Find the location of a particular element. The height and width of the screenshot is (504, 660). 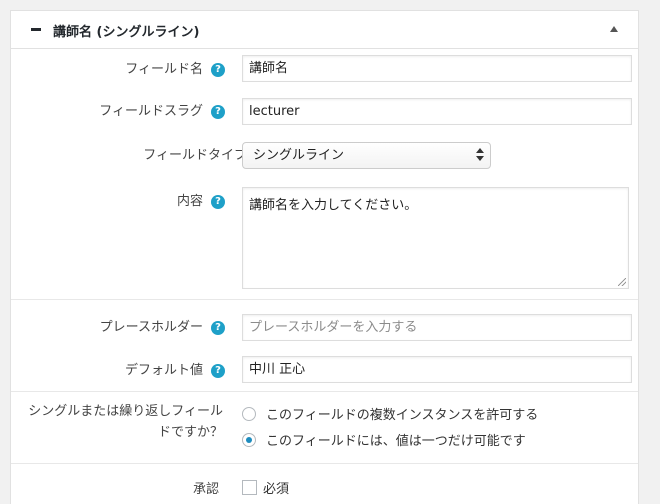

field-type-select: シングルライン is located at coordinates (366, 155).